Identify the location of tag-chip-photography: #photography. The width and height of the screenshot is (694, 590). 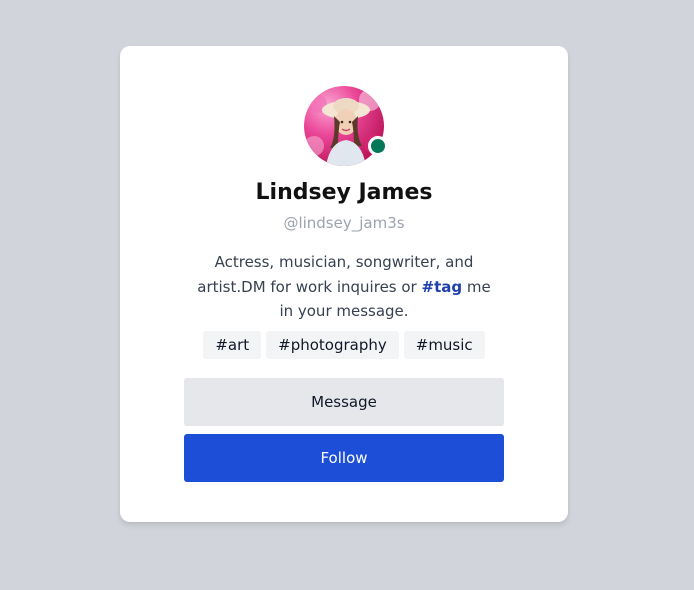
(332, 345).